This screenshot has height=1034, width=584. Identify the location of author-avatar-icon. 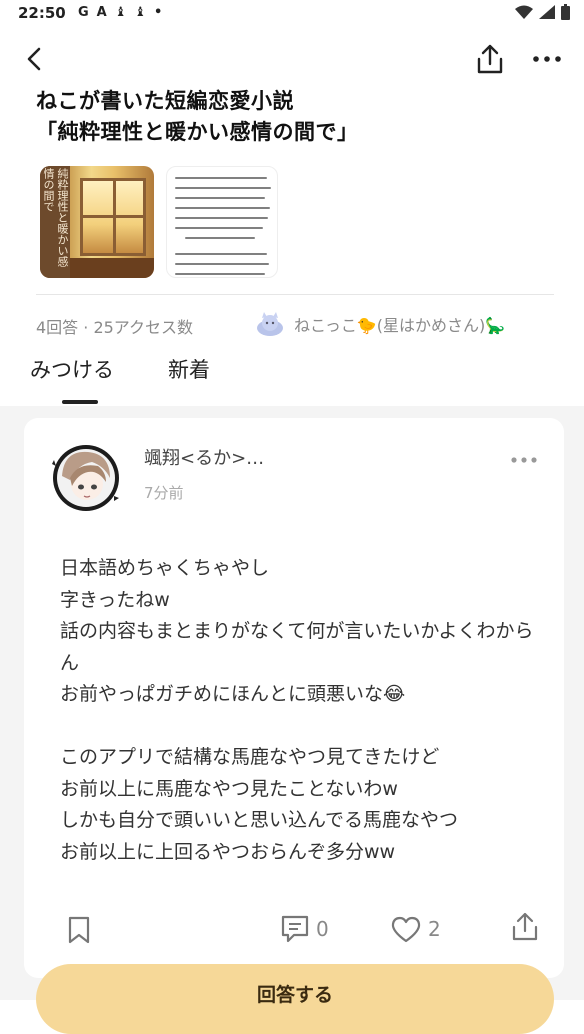
(270, 324).